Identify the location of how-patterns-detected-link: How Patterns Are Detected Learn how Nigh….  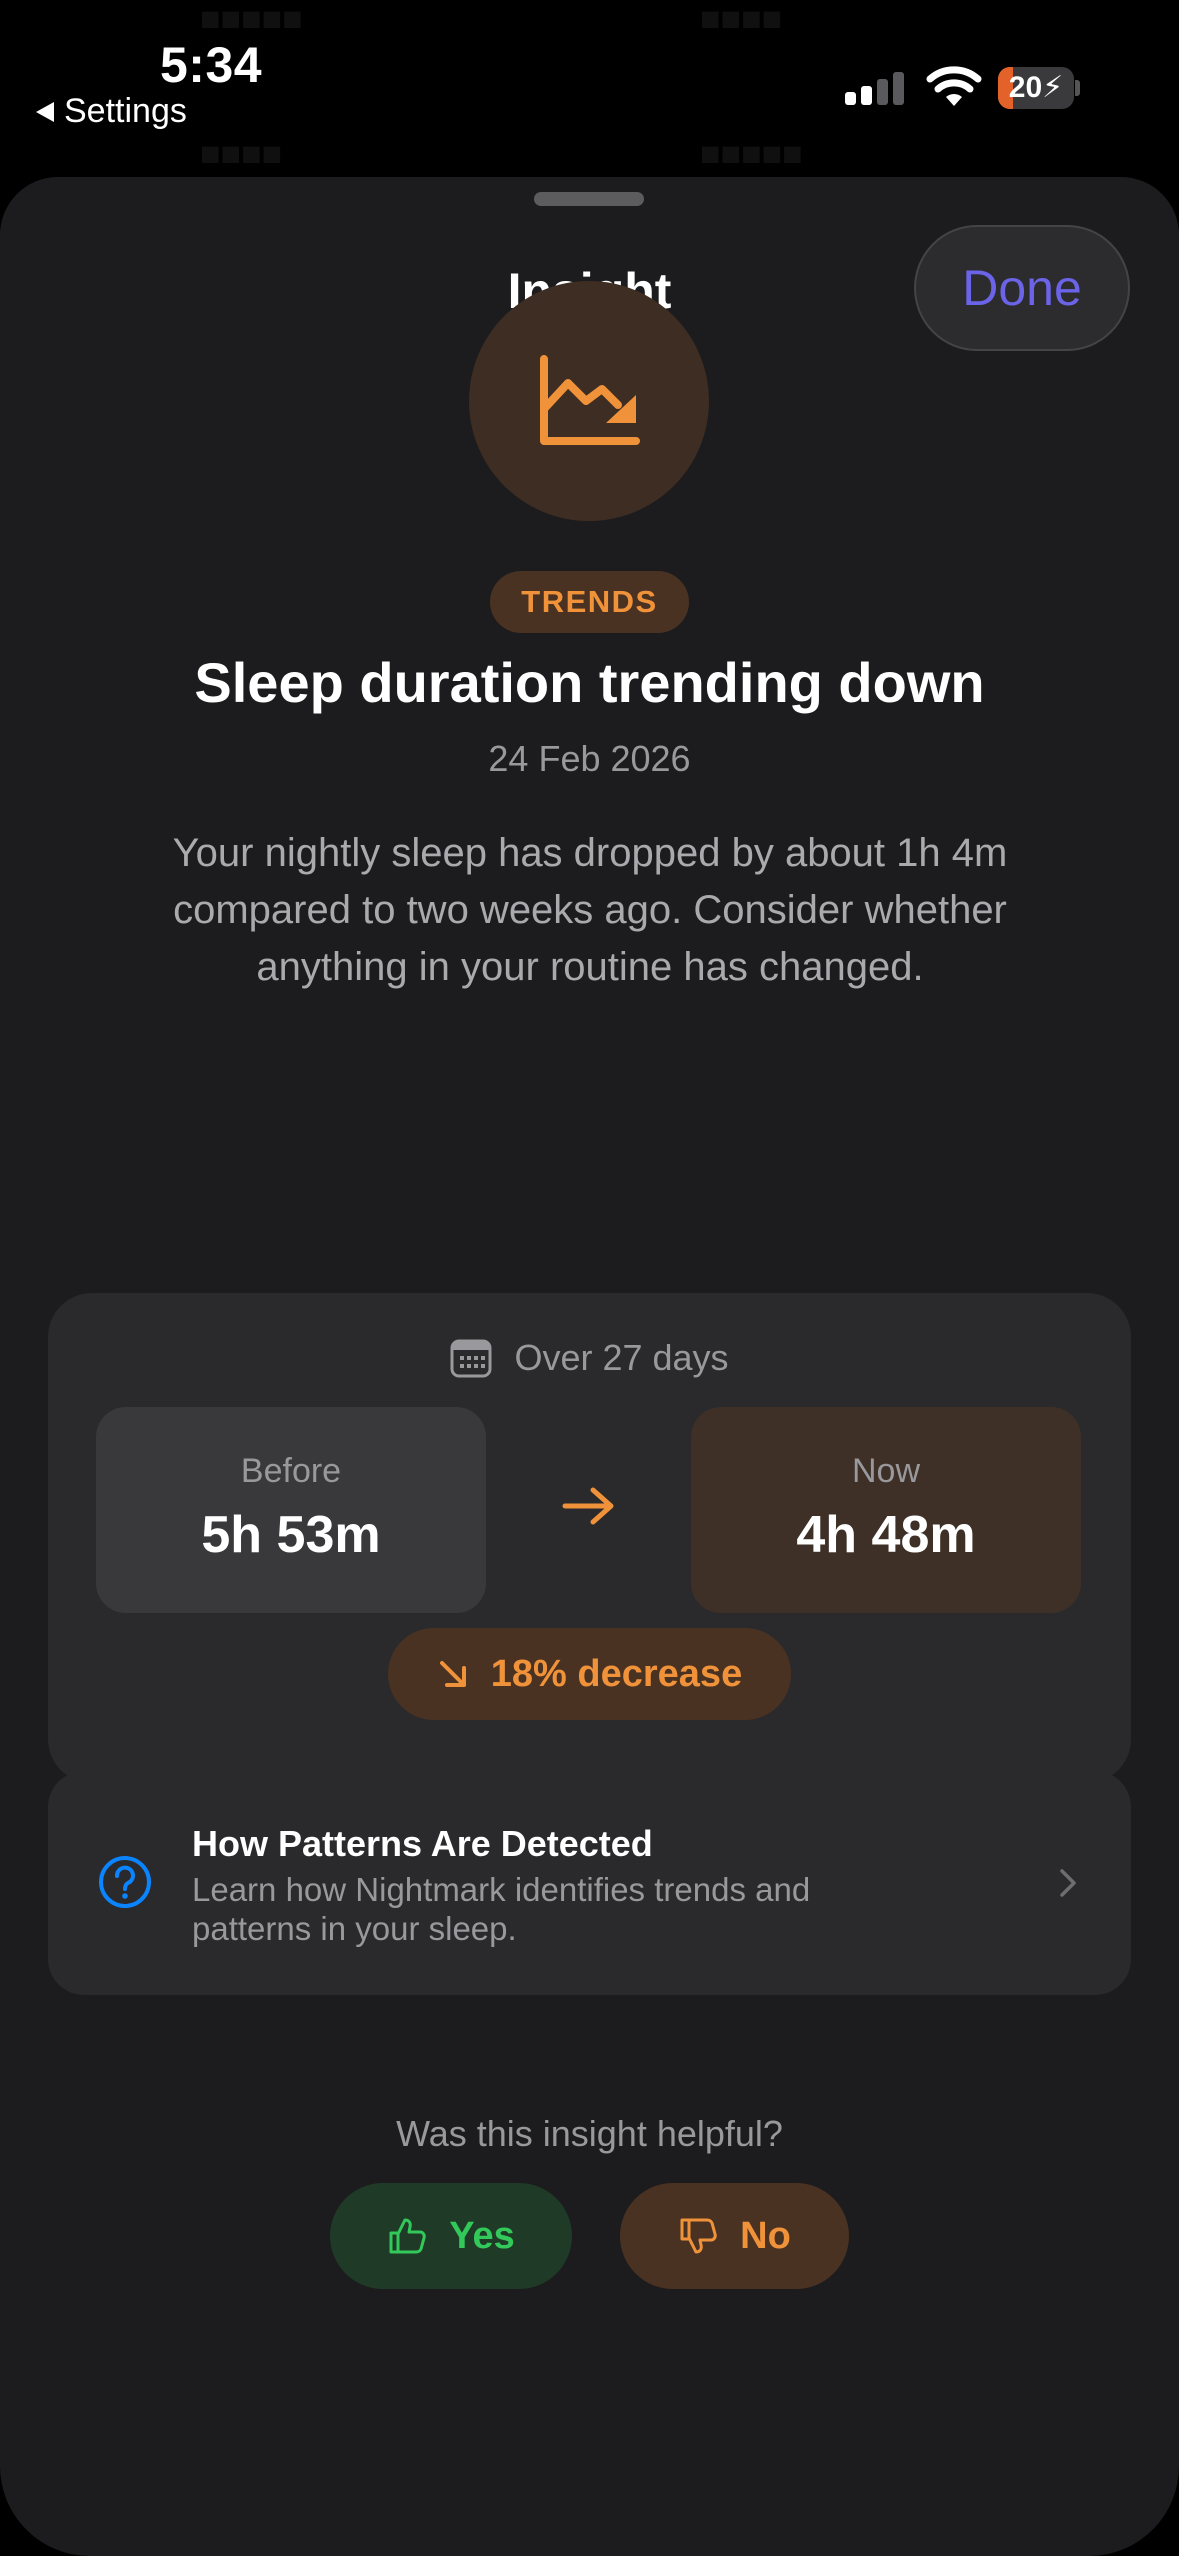
(589, 1883).